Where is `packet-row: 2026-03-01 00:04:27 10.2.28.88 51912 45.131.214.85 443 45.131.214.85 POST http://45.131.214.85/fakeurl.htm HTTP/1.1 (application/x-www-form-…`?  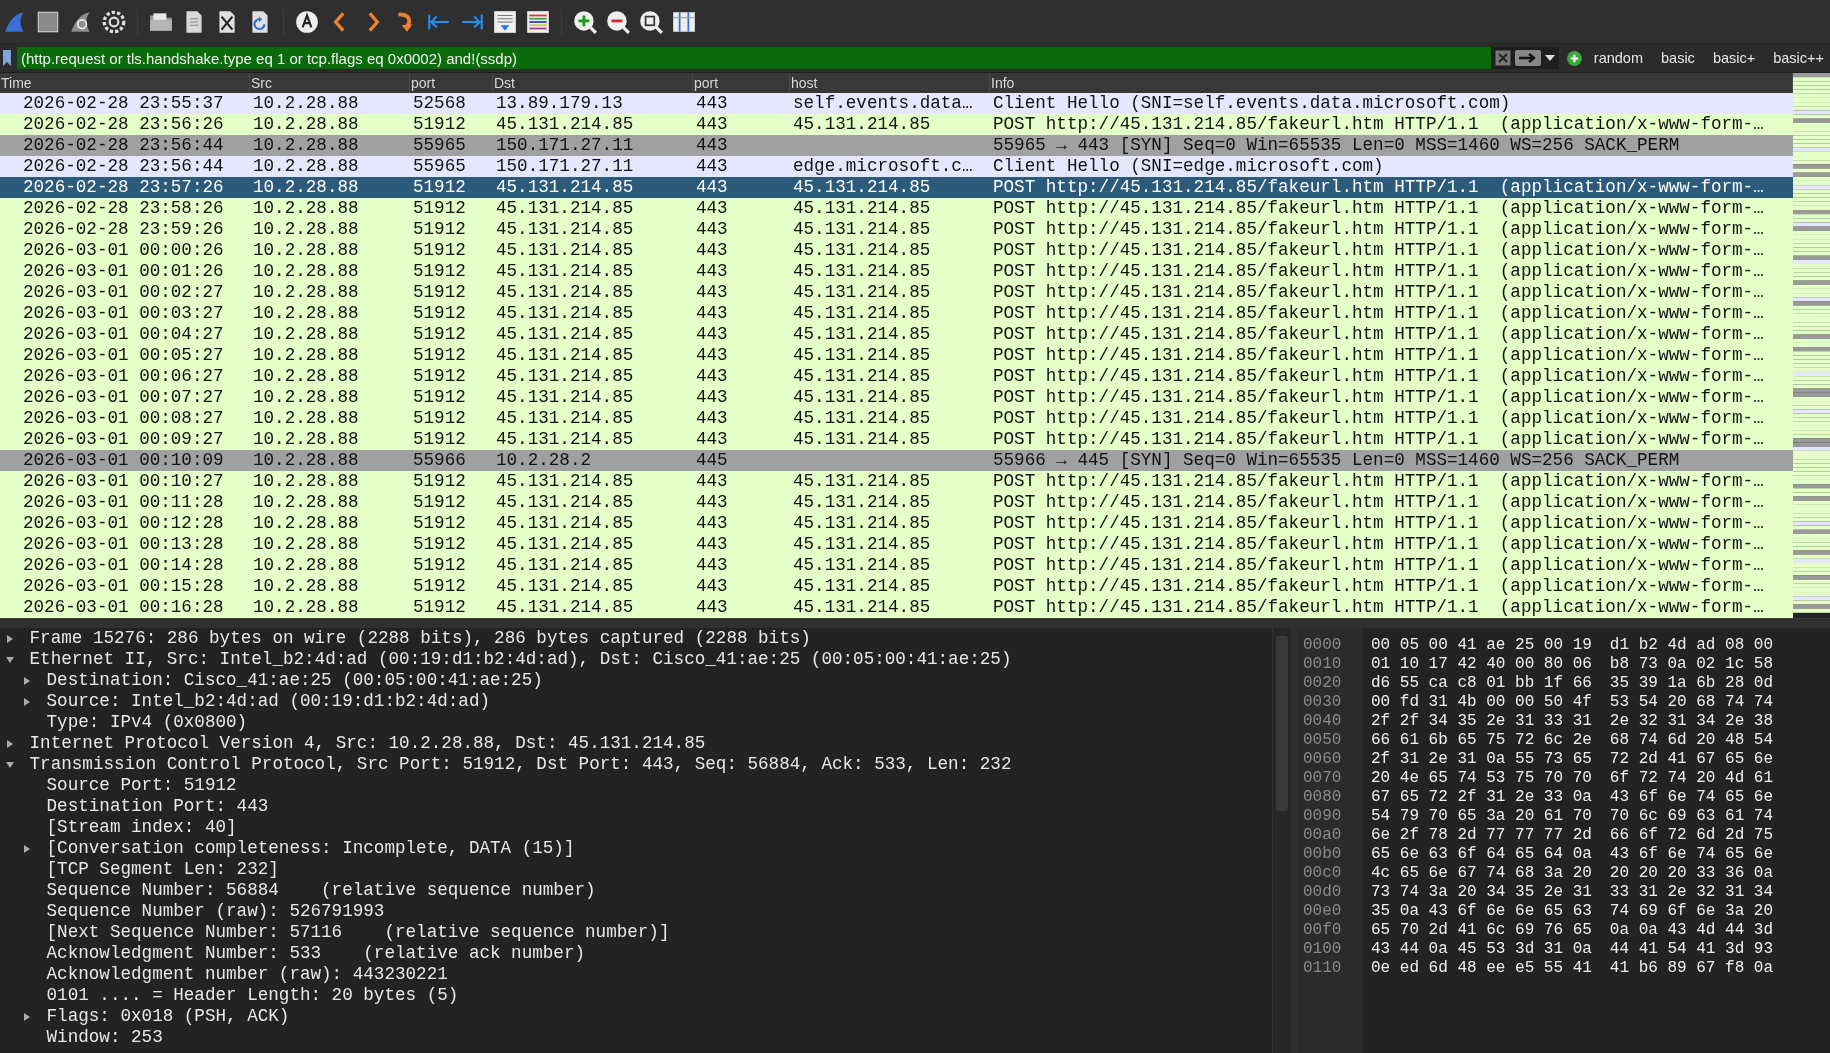 packet-row: 2026-03-01 00:04:27 10.2.28.88 51912 45.131.214.85 443 45.131.214.85 POST http://45.131.214.85/fakeurl.htm HTTP/1.1 (application/x-www-form-… is located at coordinates (896, 334).